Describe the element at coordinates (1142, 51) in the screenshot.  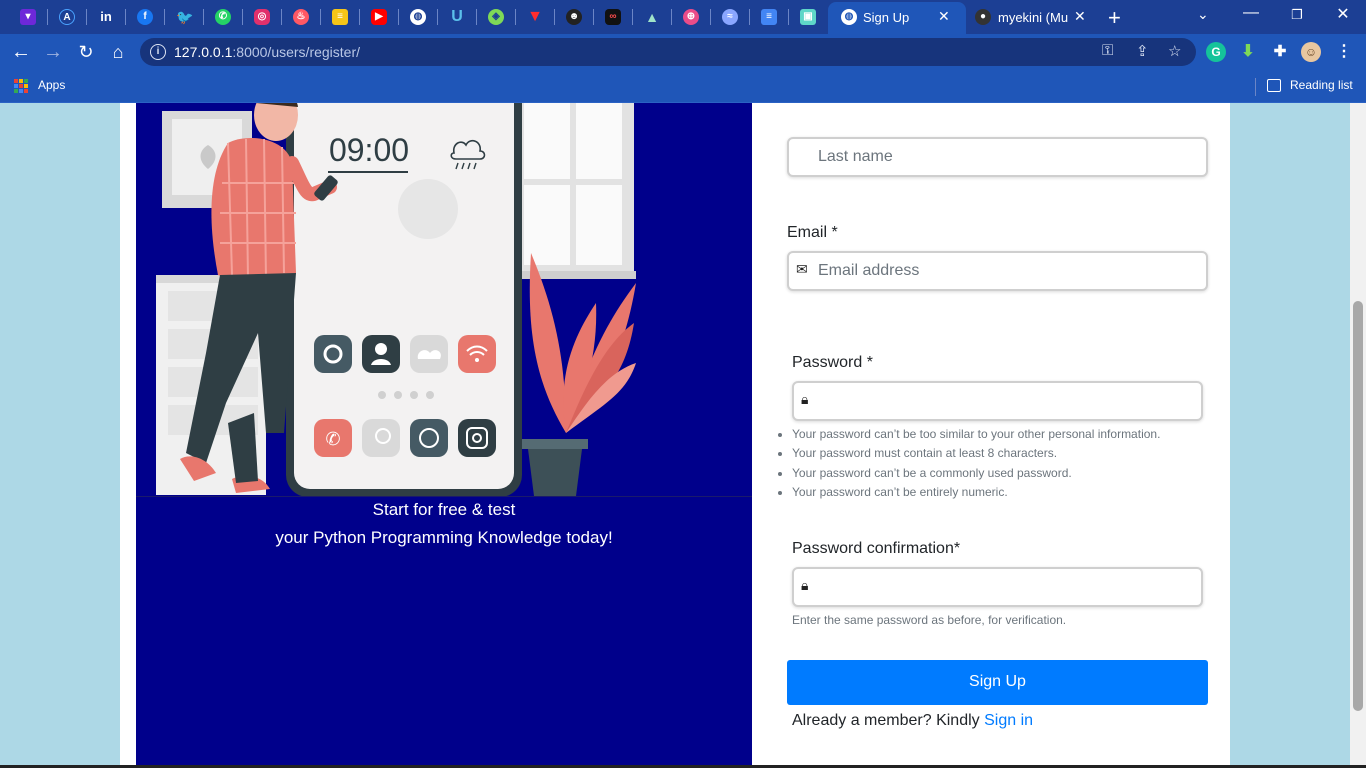
I see `share-icon: ⇪` at that location.